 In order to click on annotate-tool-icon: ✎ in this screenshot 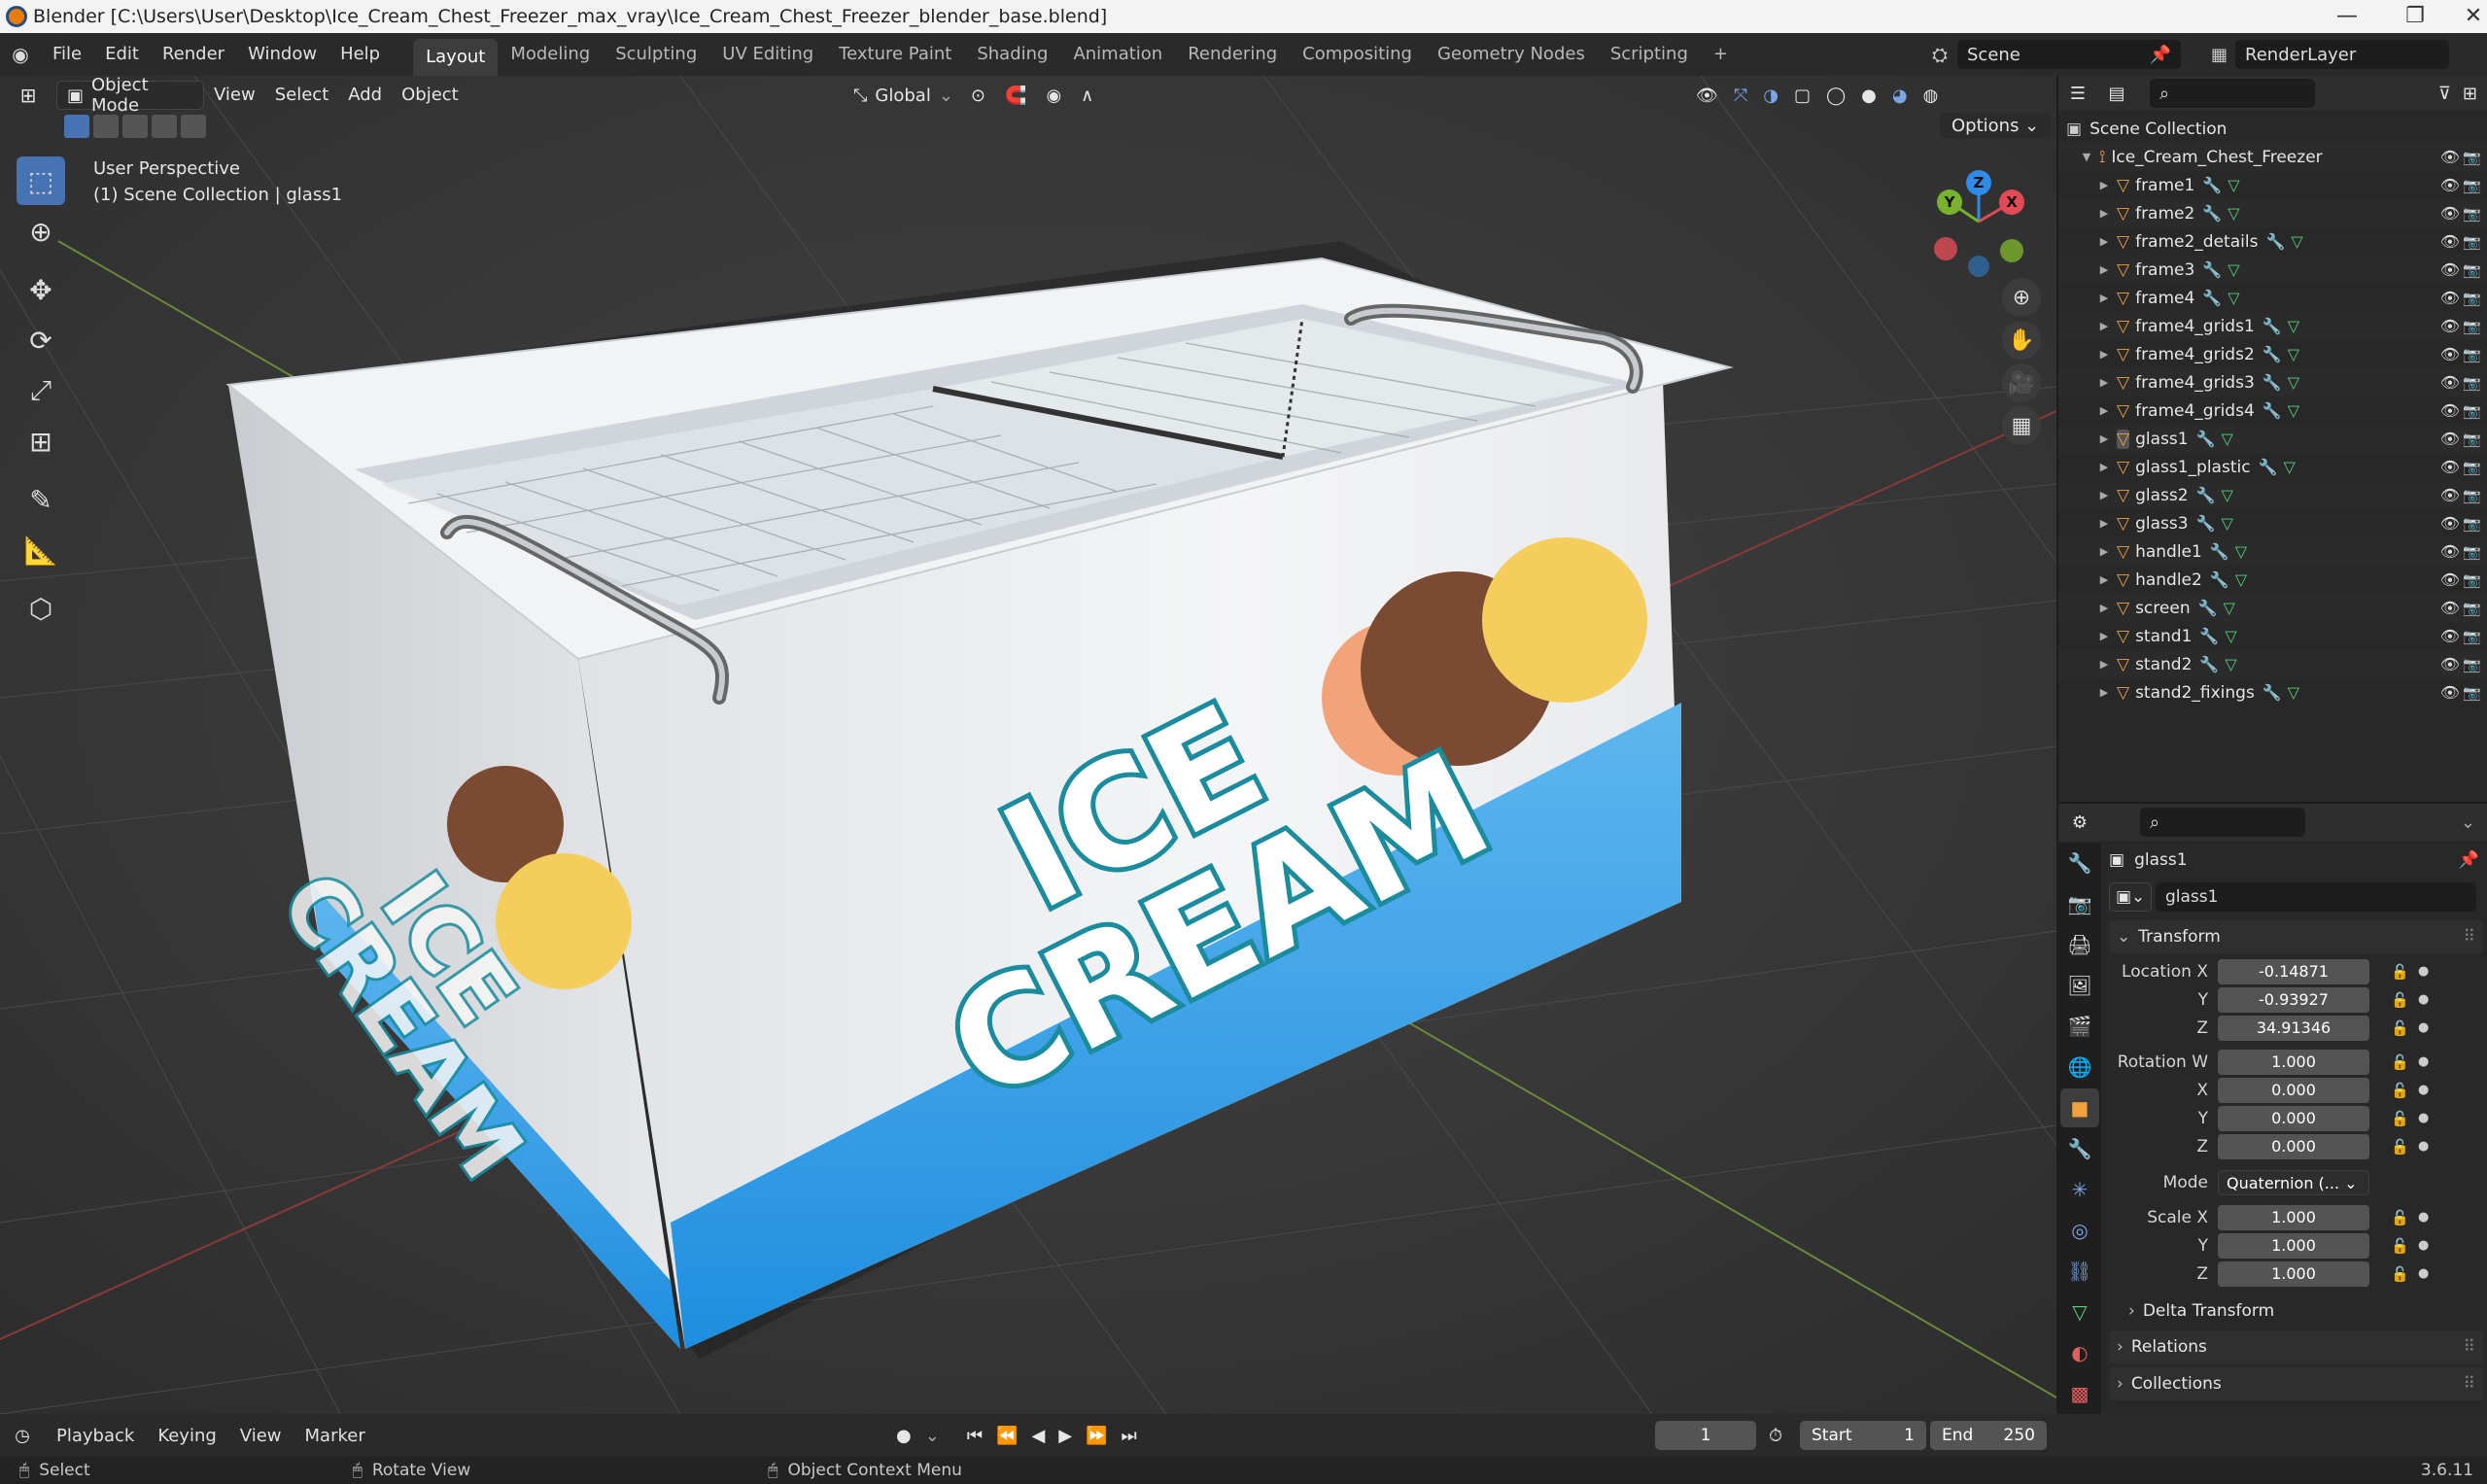, I will do `click(41, 499)`.